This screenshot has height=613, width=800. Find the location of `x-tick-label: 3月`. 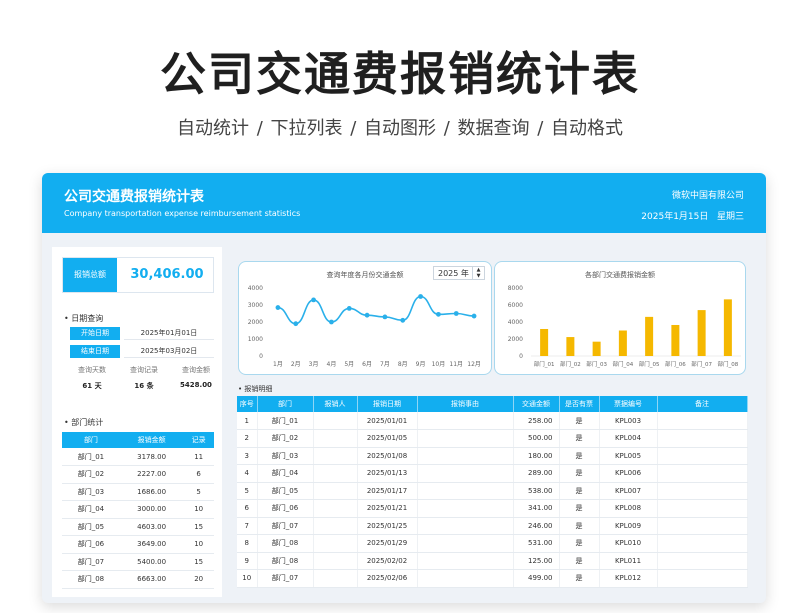

x-tick-label: 3月 is located at coordinates (314, 364).